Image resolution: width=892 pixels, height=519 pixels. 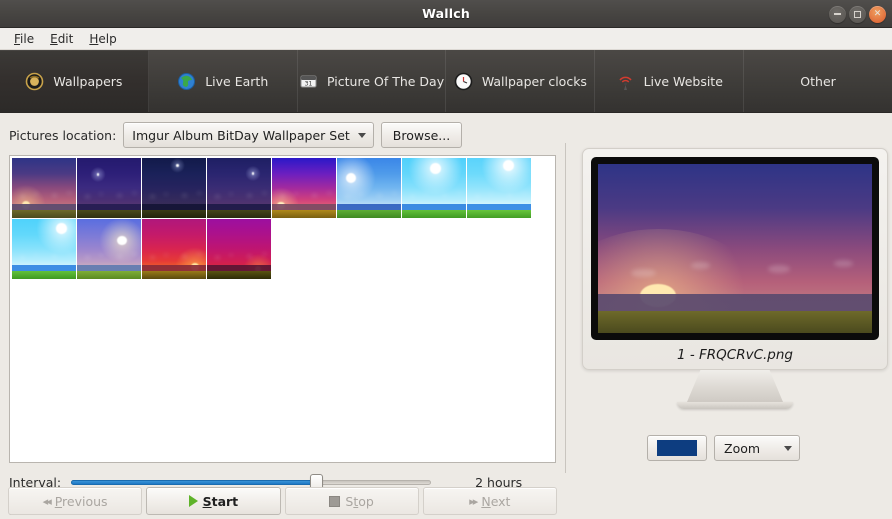 I want to click on playback-actions: ◂◂ Previous Start Stop ▸▸ Next, so click(x=282, y=503).